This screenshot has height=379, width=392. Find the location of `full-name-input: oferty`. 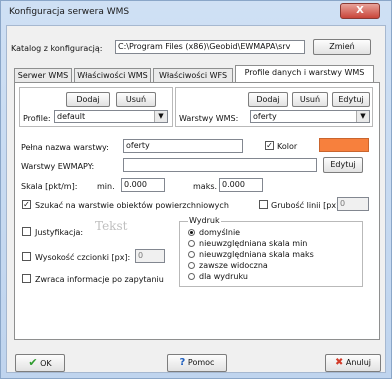

full-name-input: oferty is located at coordinates (183, 146).